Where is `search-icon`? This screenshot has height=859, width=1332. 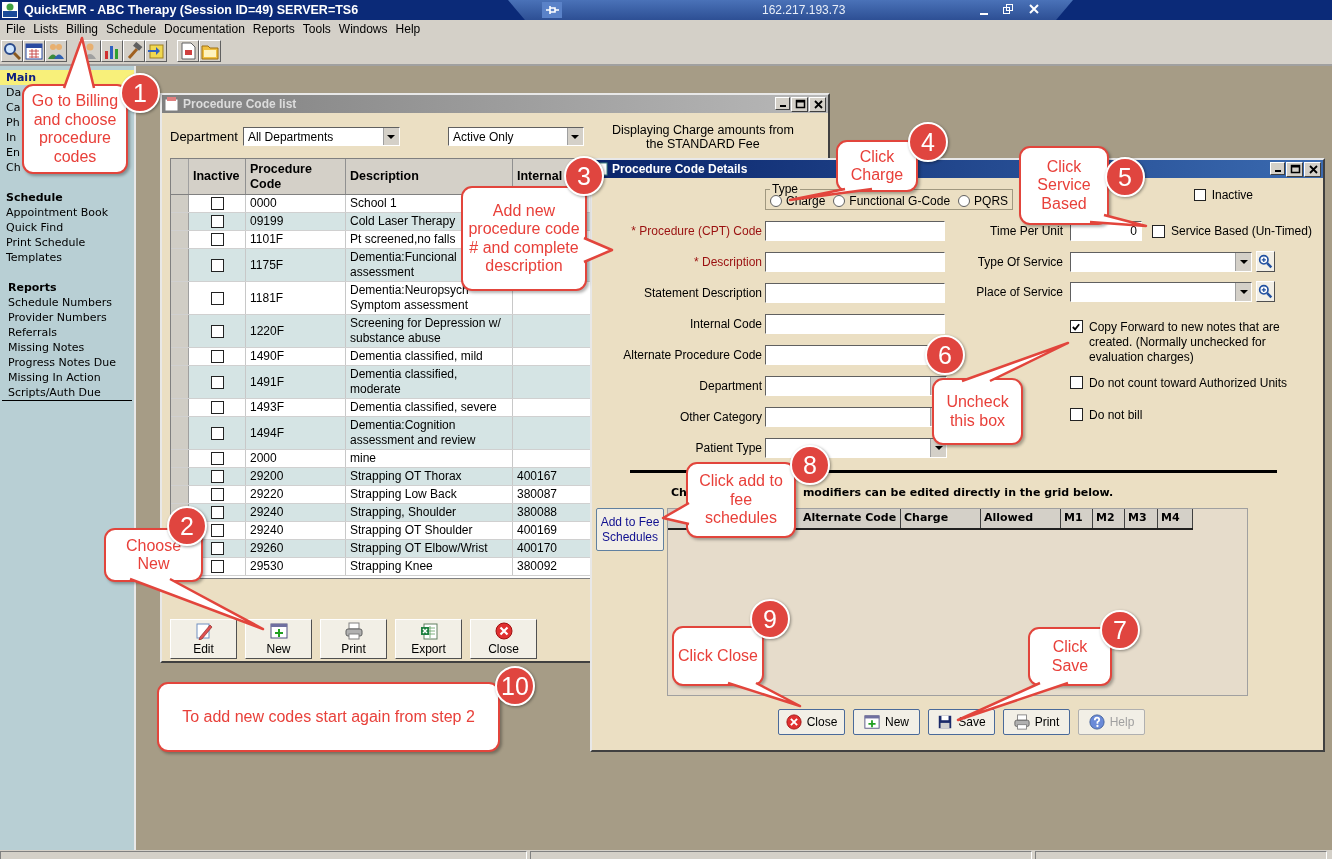 search-icon is located at coordinates (12, 51).